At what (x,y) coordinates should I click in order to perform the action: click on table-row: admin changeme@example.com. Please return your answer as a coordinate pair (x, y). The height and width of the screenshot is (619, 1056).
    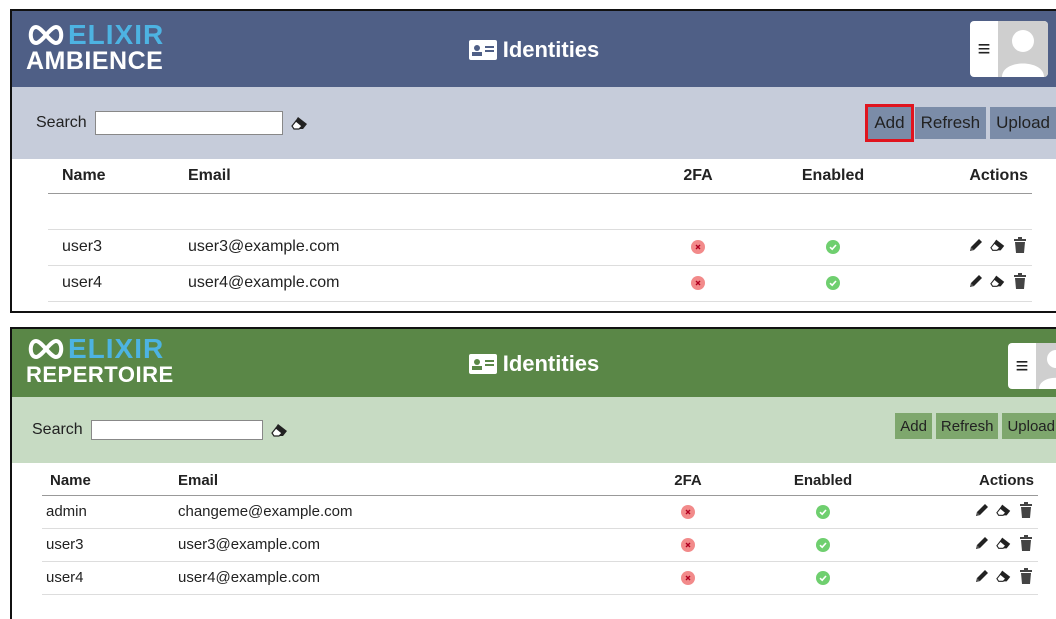
    Looking at the image, I should click on (540, 512).